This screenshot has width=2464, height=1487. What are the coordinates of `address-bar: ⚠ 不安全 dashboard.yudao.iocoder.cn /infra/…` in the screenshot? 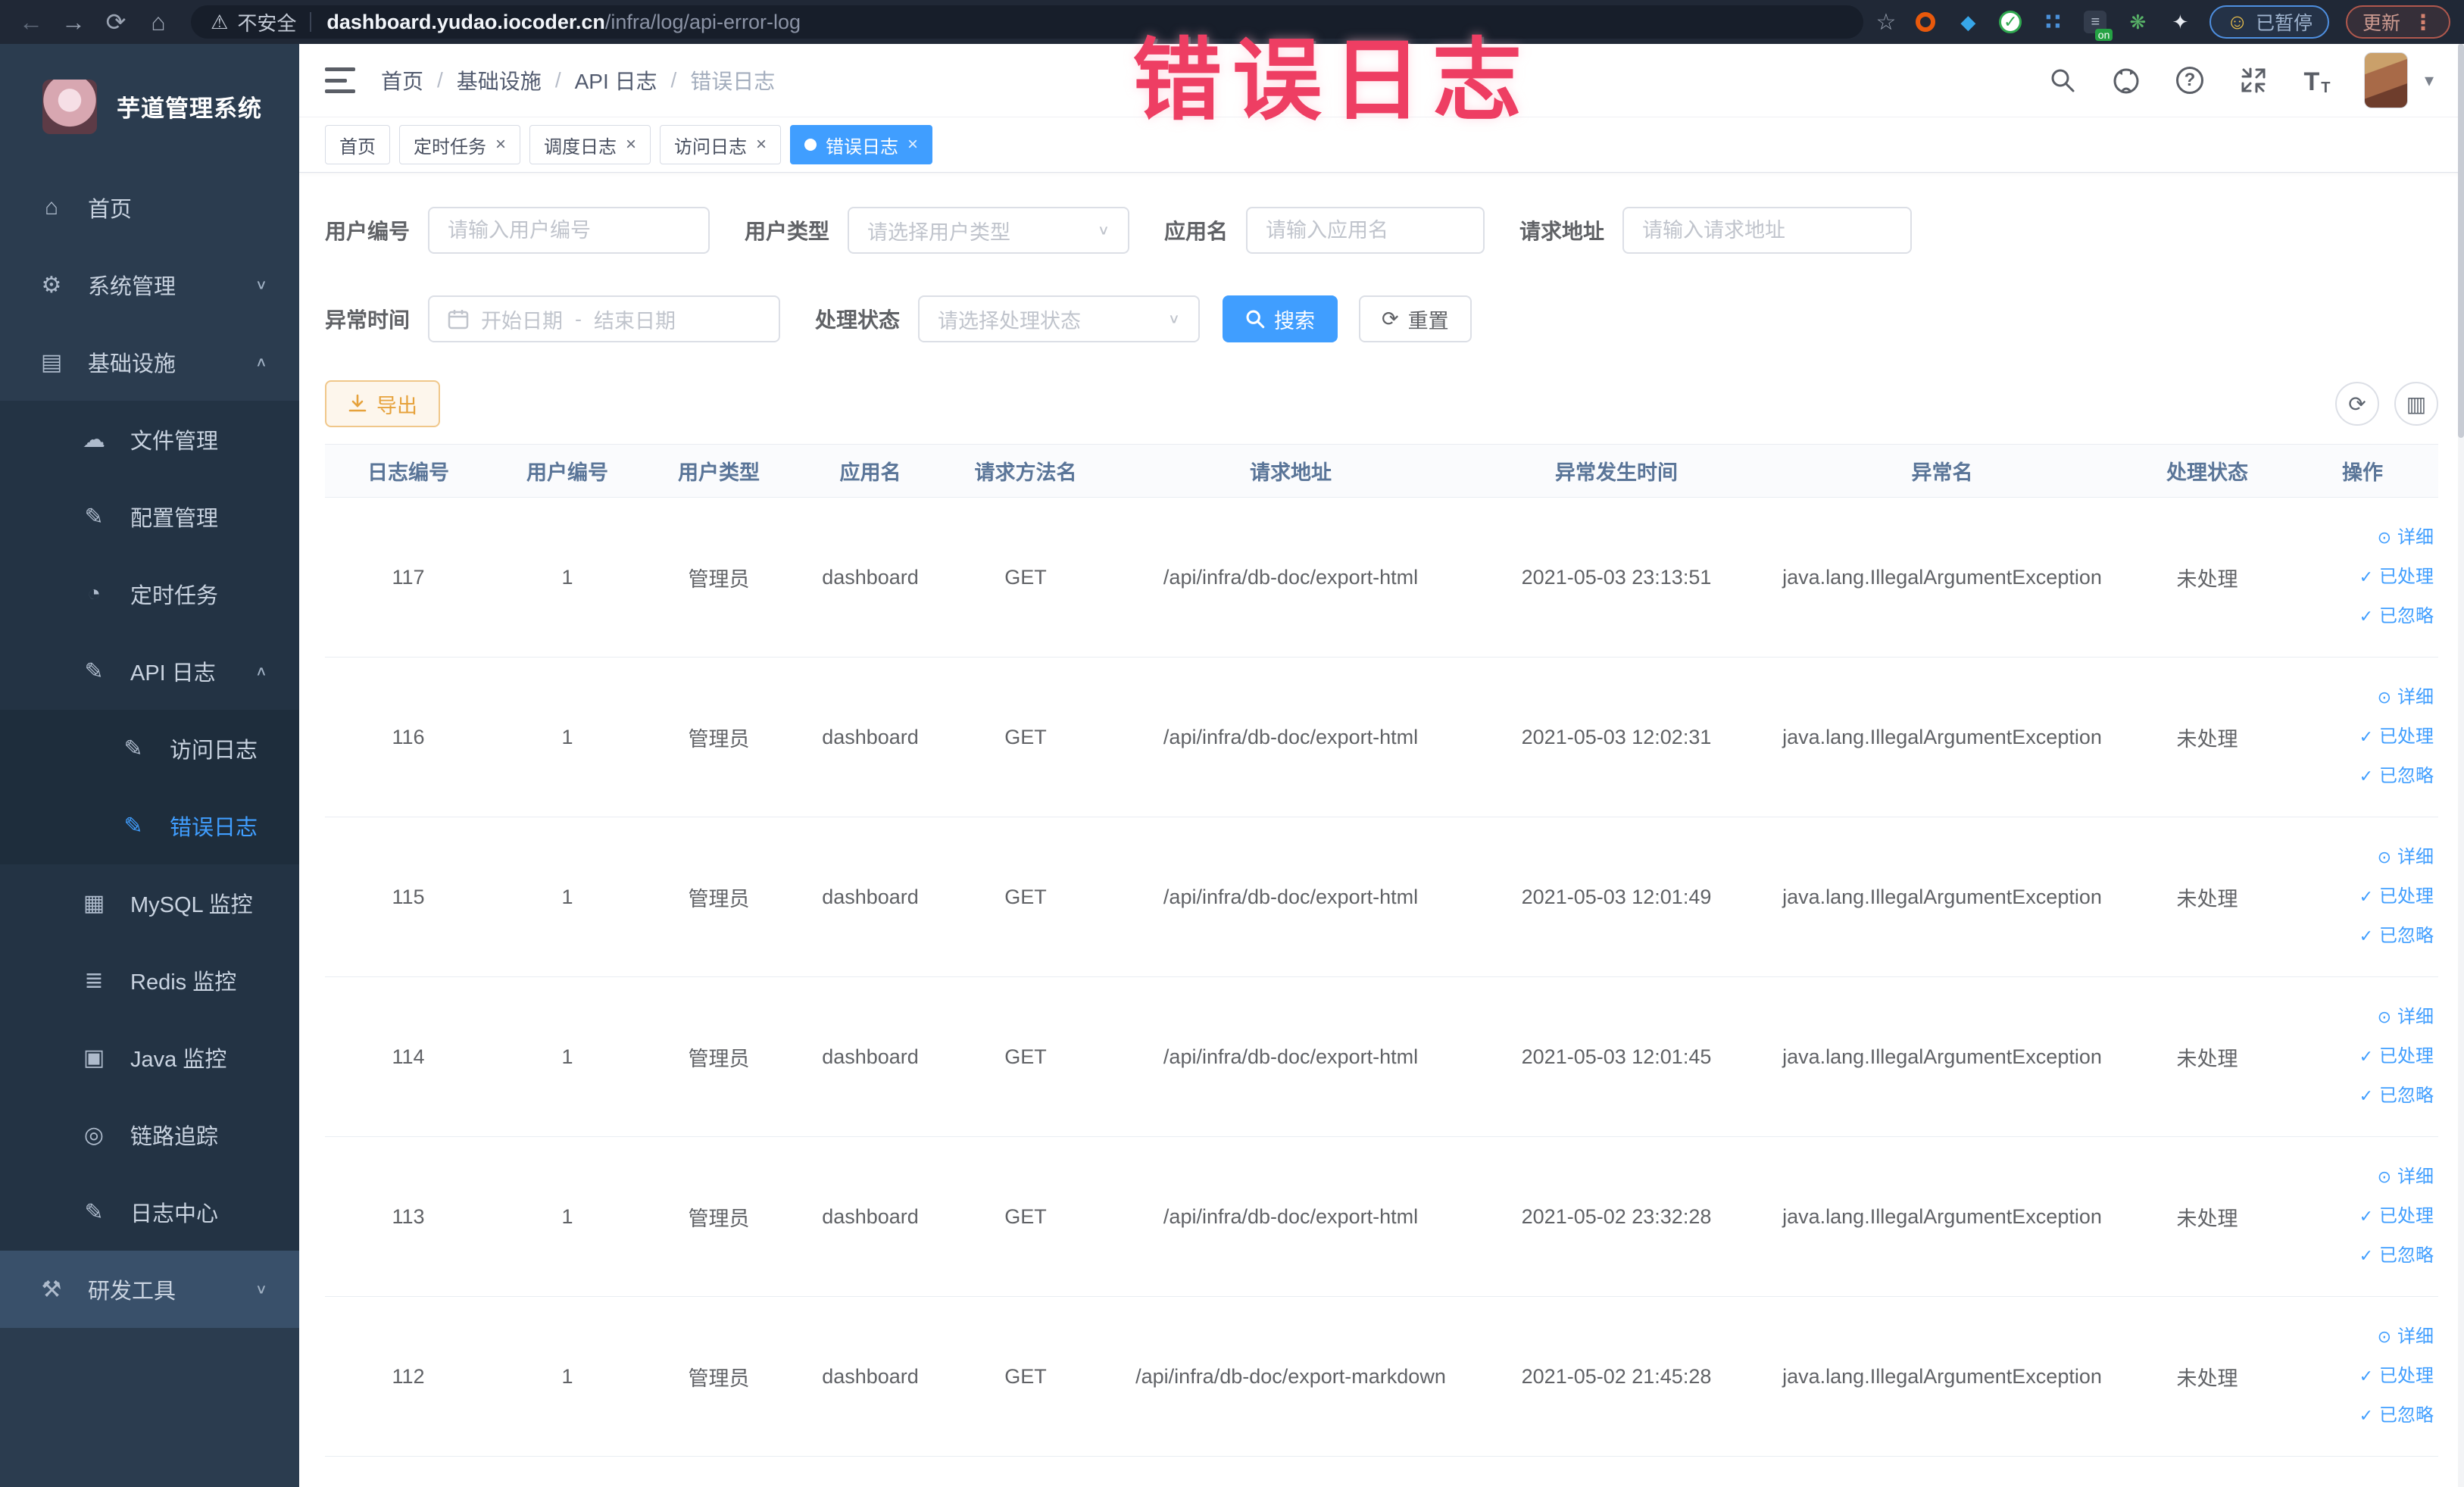 It's located at (1027, 22).